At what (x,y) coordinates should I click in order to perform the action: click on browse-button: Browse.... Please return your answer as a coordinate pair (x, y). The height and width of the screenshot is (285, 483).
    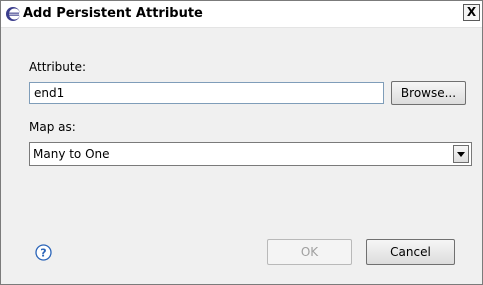
    Looking at the image, I should click on (428, 93).